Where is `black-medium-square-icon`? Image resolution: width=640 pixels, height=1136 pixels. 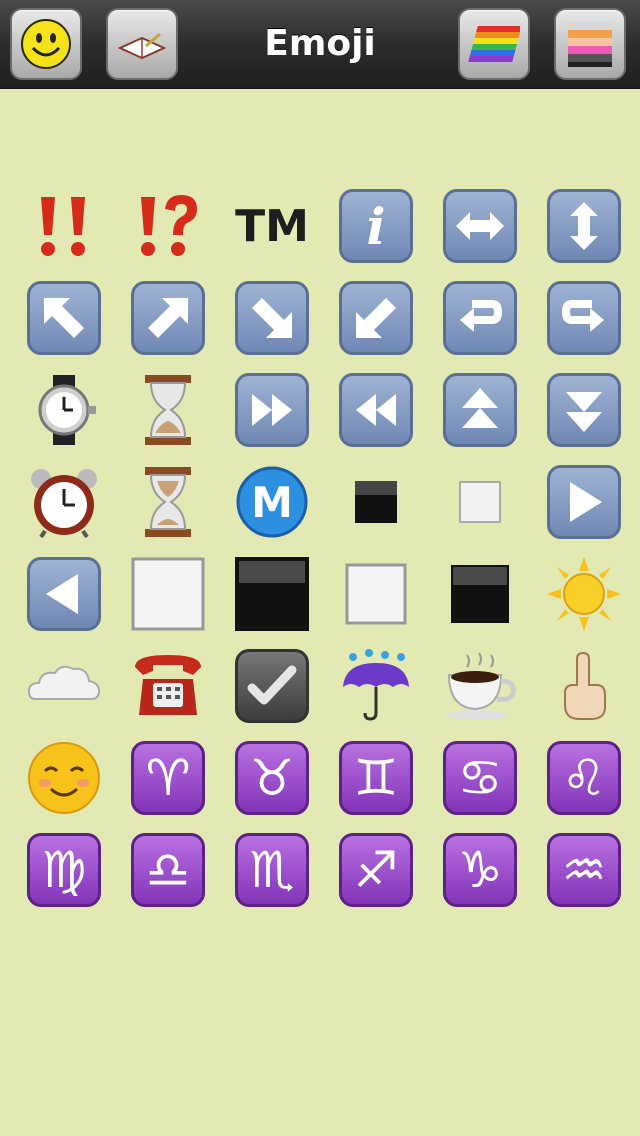
black-medium-square-icon is located at coordinates (480, 594).